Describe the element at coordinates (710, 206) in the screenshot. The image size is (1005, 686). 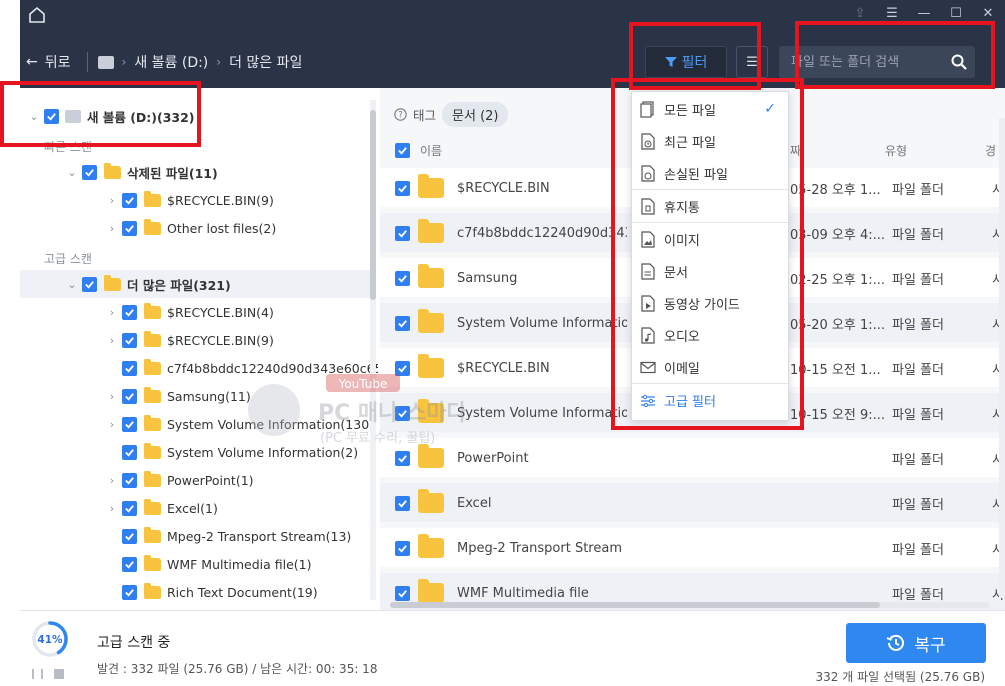
I see `filter-recycle-bin: 휴지통` at that location.